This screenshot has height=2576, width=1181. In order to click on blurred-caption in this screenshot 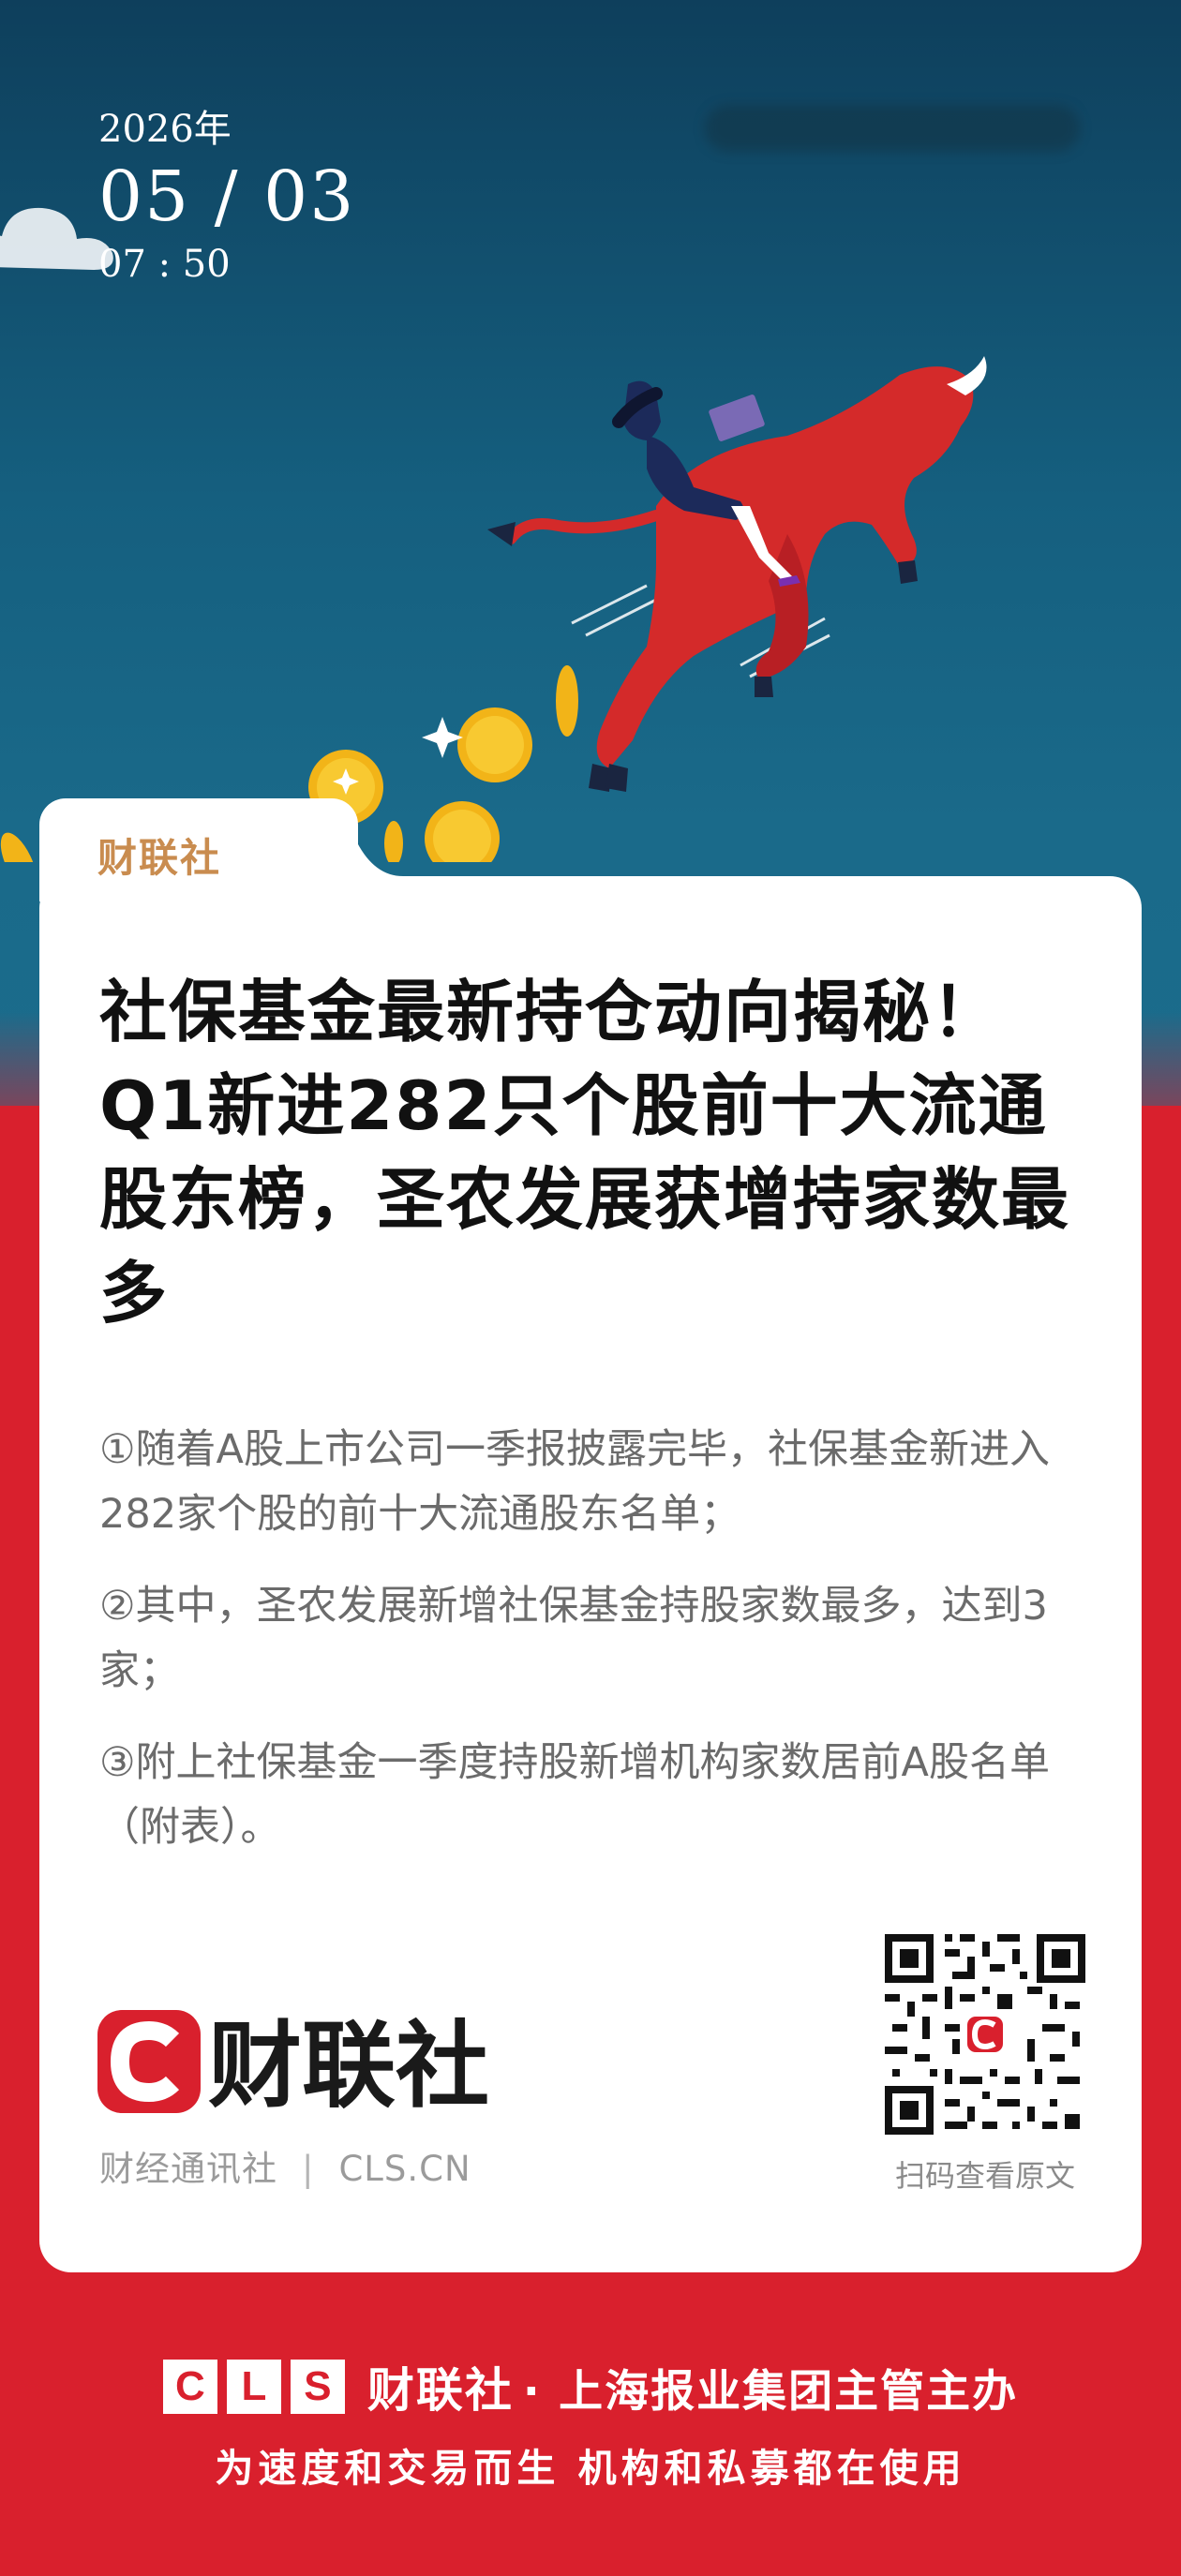, I will do `click(892, 128)`.